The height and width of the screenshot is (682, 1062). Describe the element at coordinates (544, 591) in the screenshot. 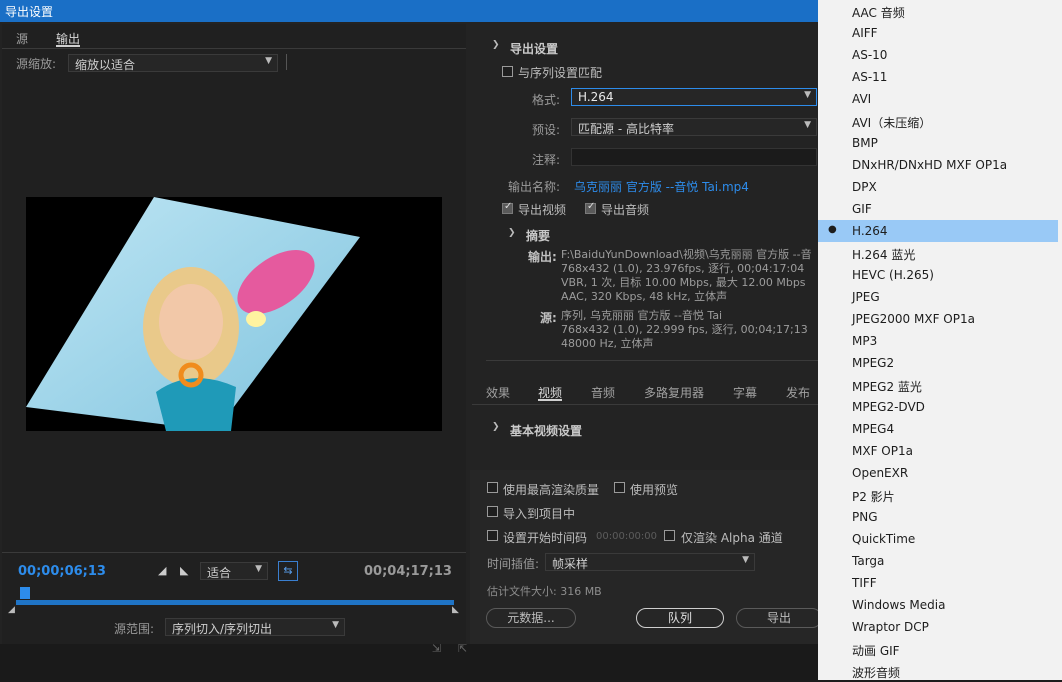

I see `file-size-estimate: 估计文件大小: 316 MB` at that location.